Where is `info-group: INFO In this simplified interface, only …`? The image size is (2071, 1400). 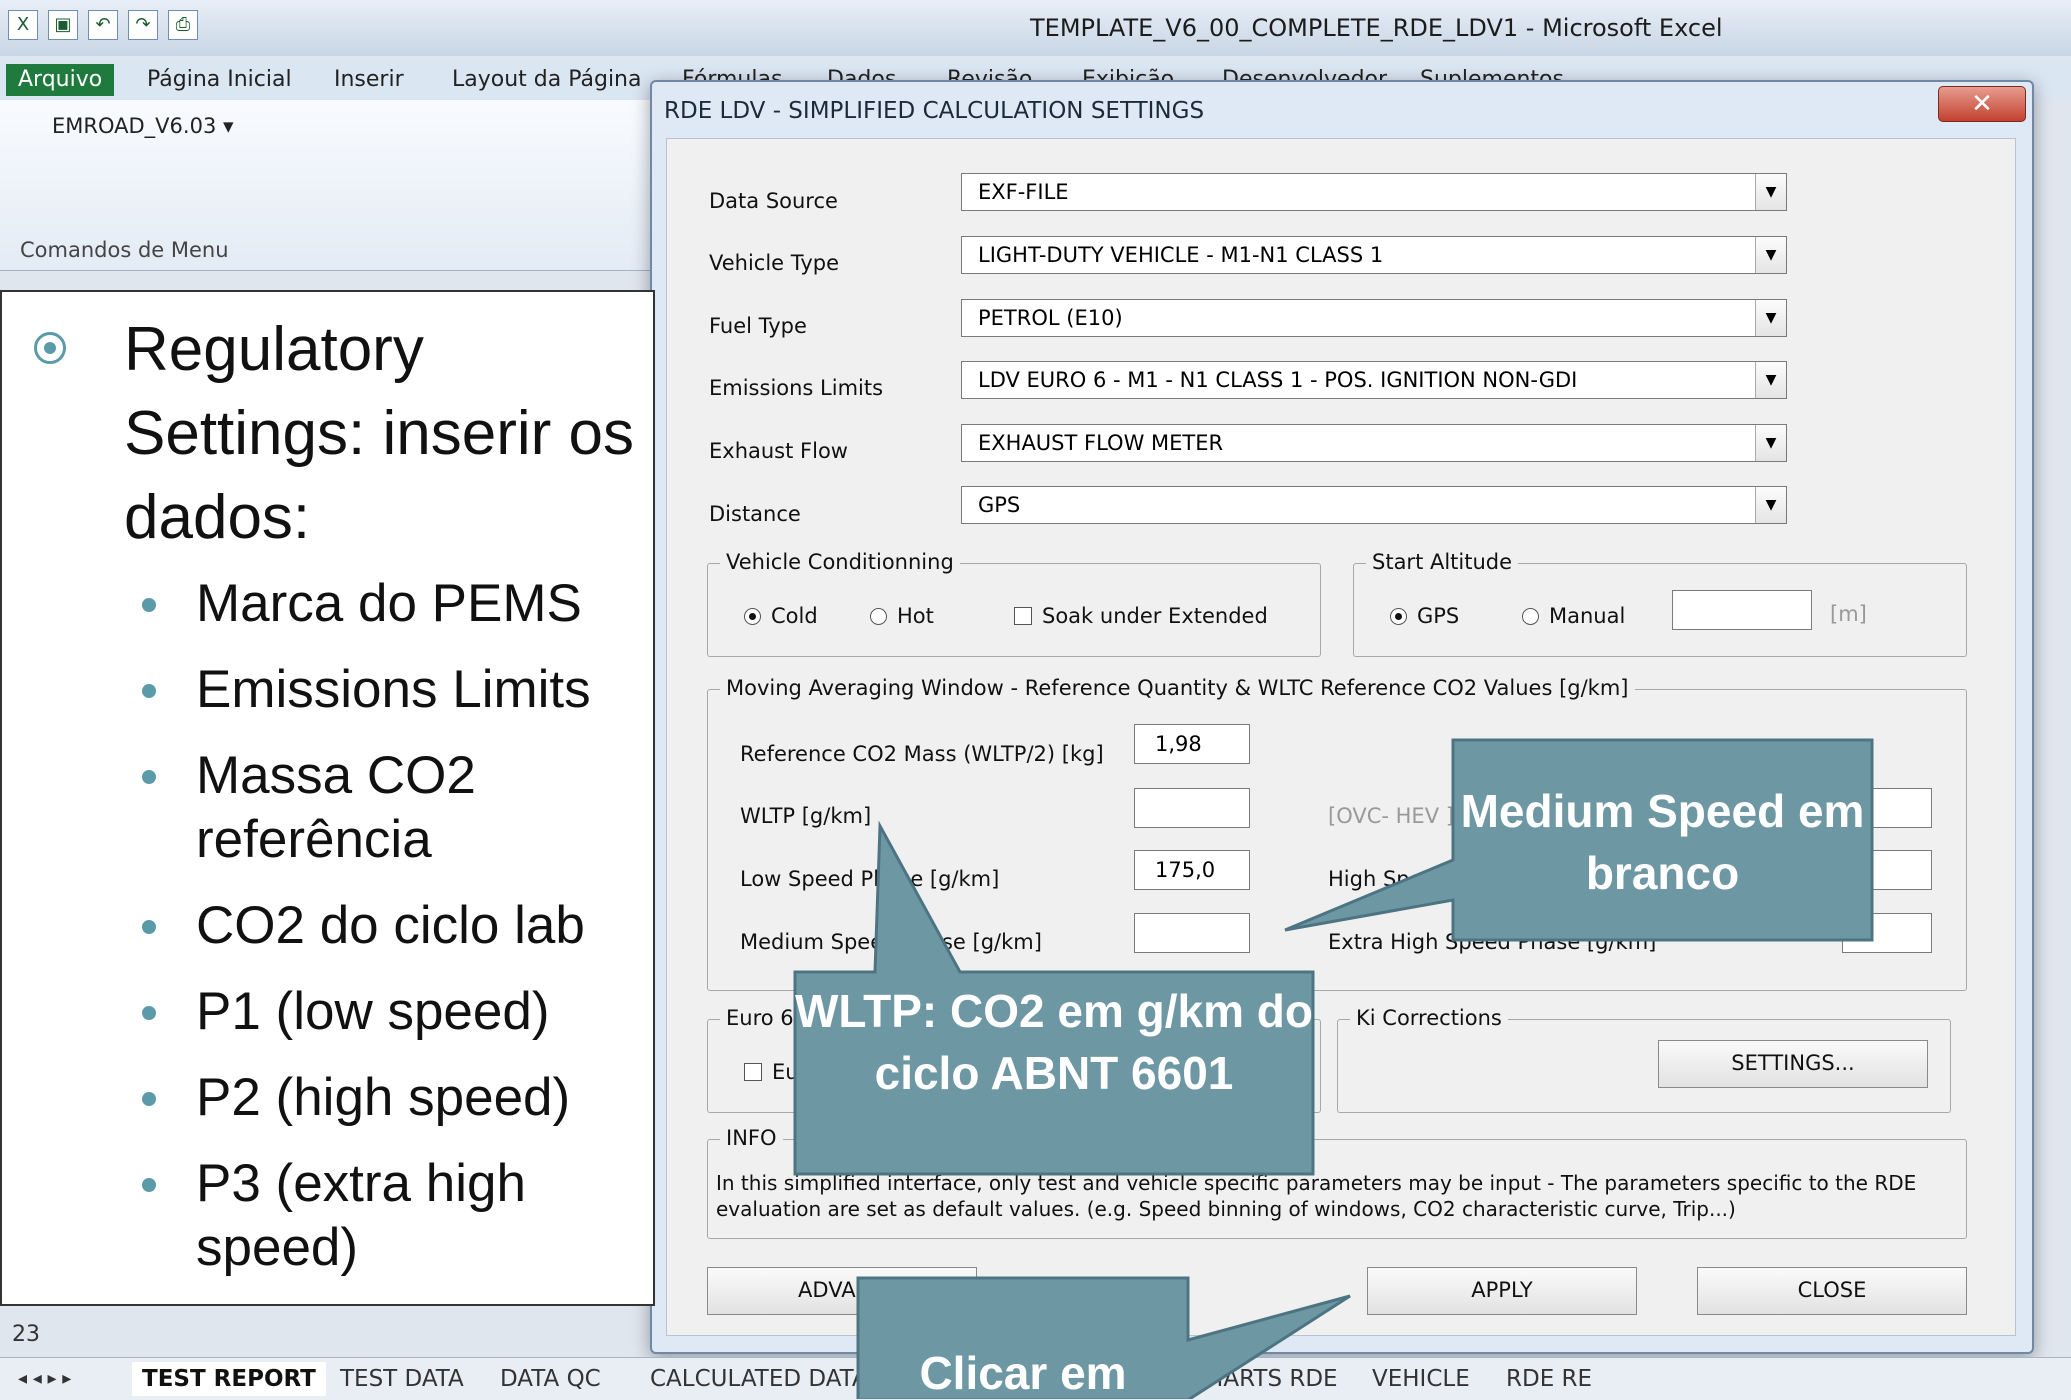
info-group: INFO In this simplified interface, only … is located at coordinates (1337, 1182).